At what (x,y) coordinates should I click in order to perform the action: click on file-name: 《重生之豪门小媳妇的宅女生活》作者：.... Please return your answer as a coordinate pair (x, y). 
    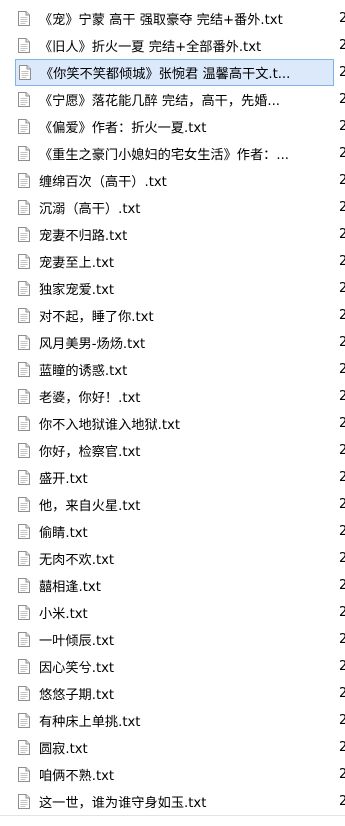
    Looking at the image, I should click on (164, 155).